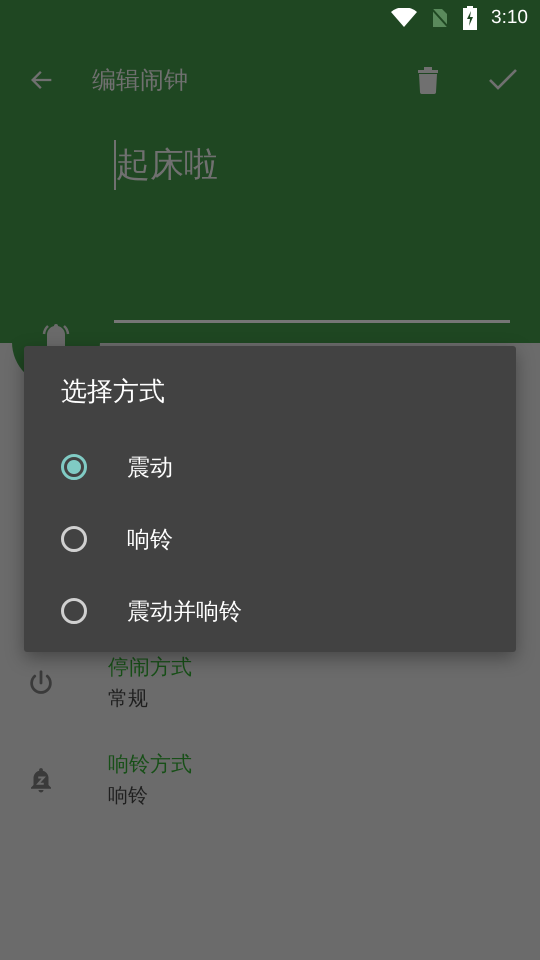 The height and width of the screenshot is (960, 540). Describe the element at coordinates (428, 80) in the screenshot. I see `delete-icon` at that location.